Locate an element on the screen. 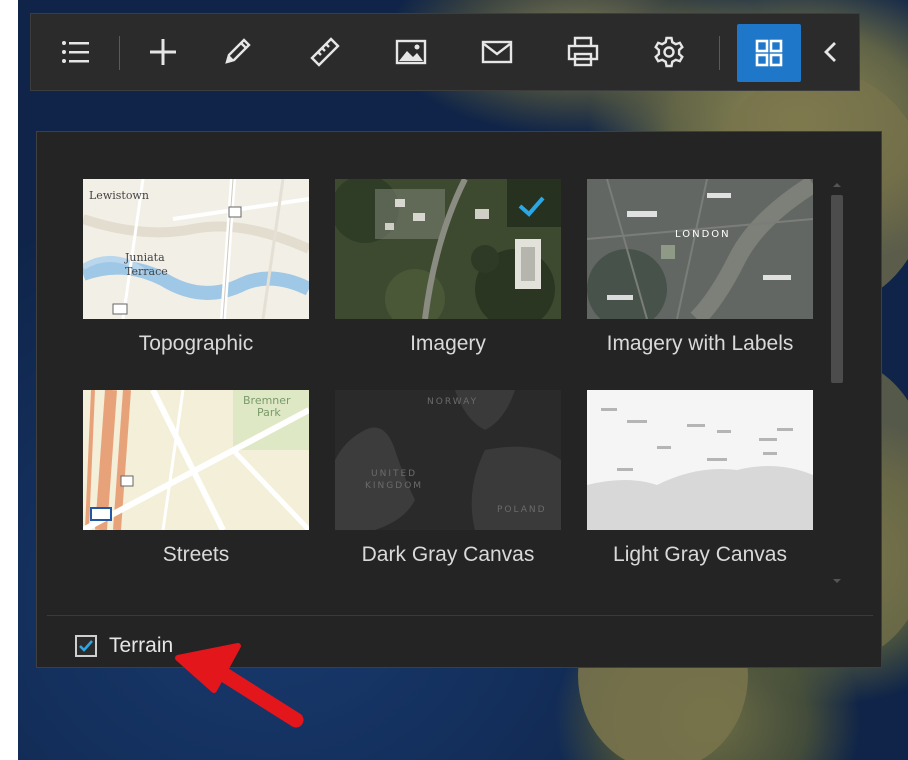 The width and height of the screenshot is (908, 760). basemap-thumbnail: LONDON is located at coordinates (700, 249).